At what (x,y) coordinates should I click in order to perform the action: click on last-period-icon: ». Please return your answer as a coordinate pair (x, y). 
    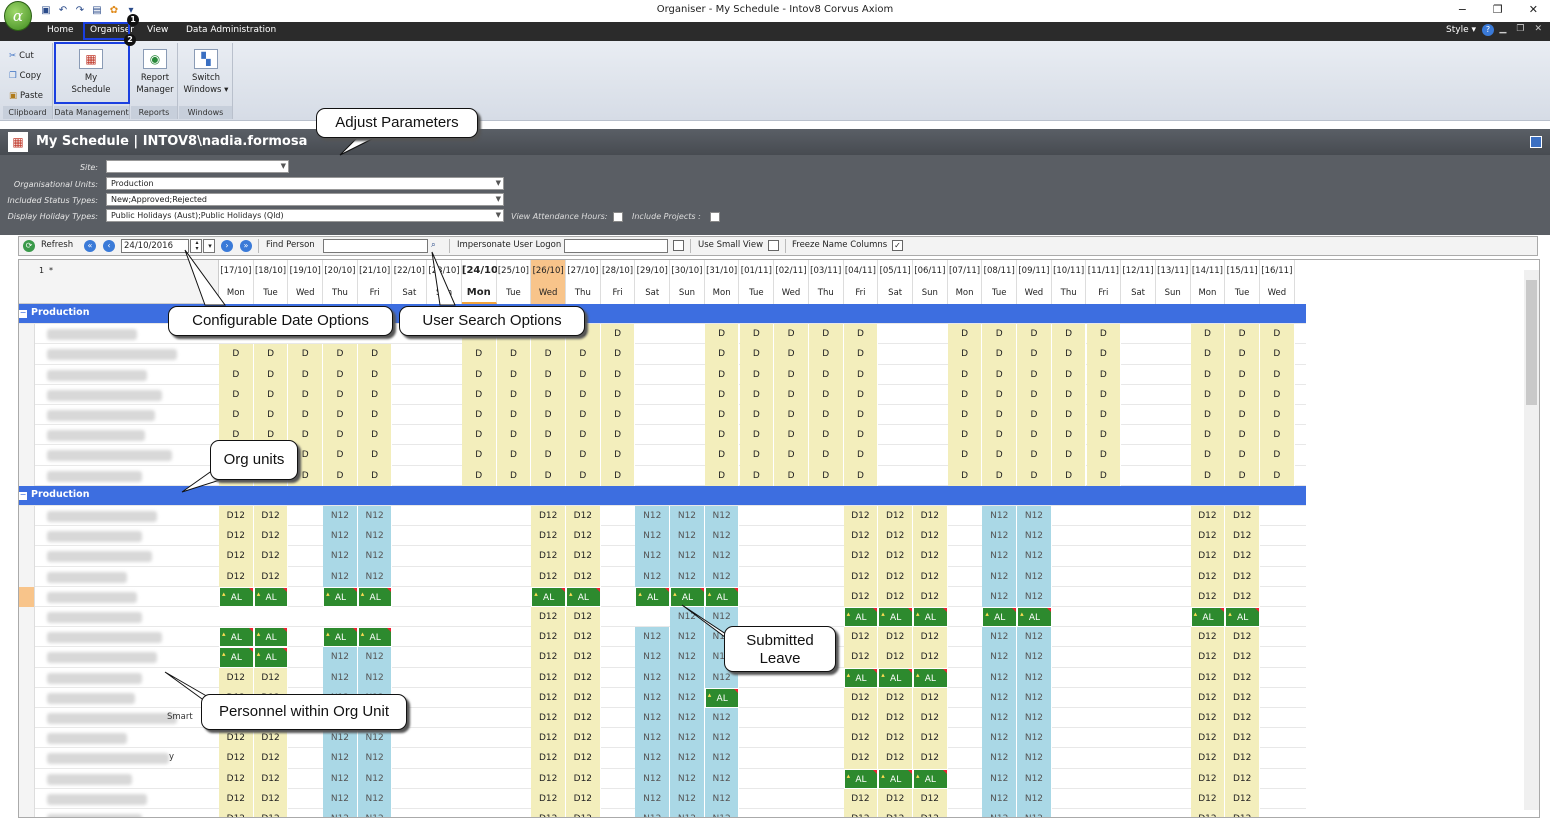
    Looking at the image, I should click on (246, 246).